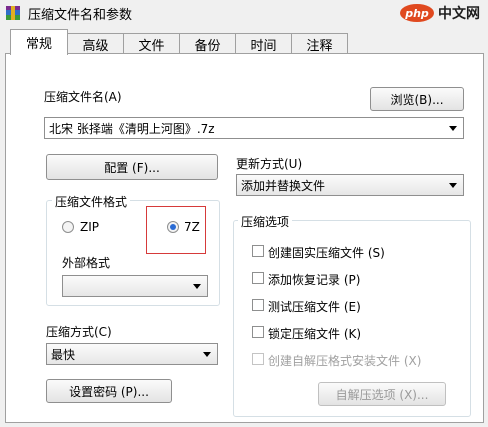  What do you see at coordinates (258, 332) in the screenshot?
I see `lock-archive-checkbox` at bounding box center [258, 332].